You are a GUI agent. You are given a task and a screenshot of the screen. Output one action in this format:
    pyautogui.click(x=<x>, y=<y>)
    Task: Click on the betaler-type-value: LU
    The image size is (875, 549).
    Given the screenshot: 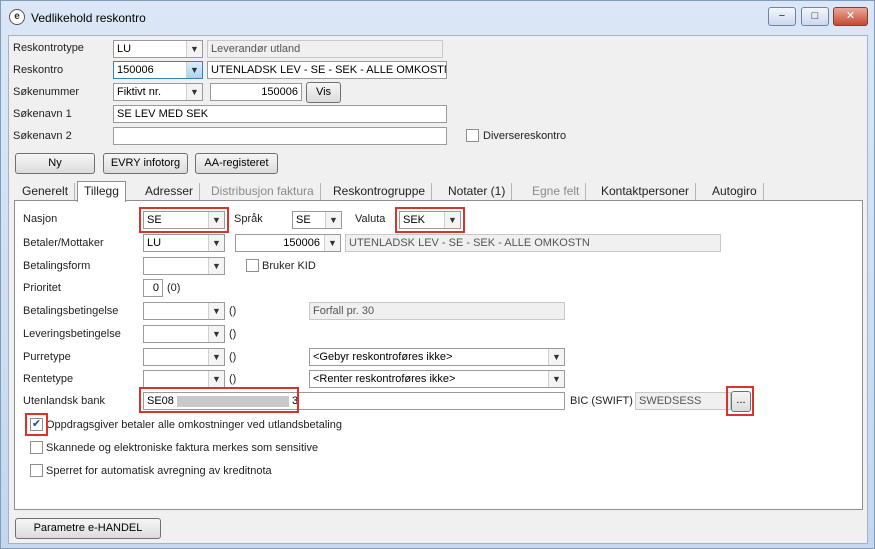 What is the action you would take?
    pyautogui.click(x=154, y=243)
    